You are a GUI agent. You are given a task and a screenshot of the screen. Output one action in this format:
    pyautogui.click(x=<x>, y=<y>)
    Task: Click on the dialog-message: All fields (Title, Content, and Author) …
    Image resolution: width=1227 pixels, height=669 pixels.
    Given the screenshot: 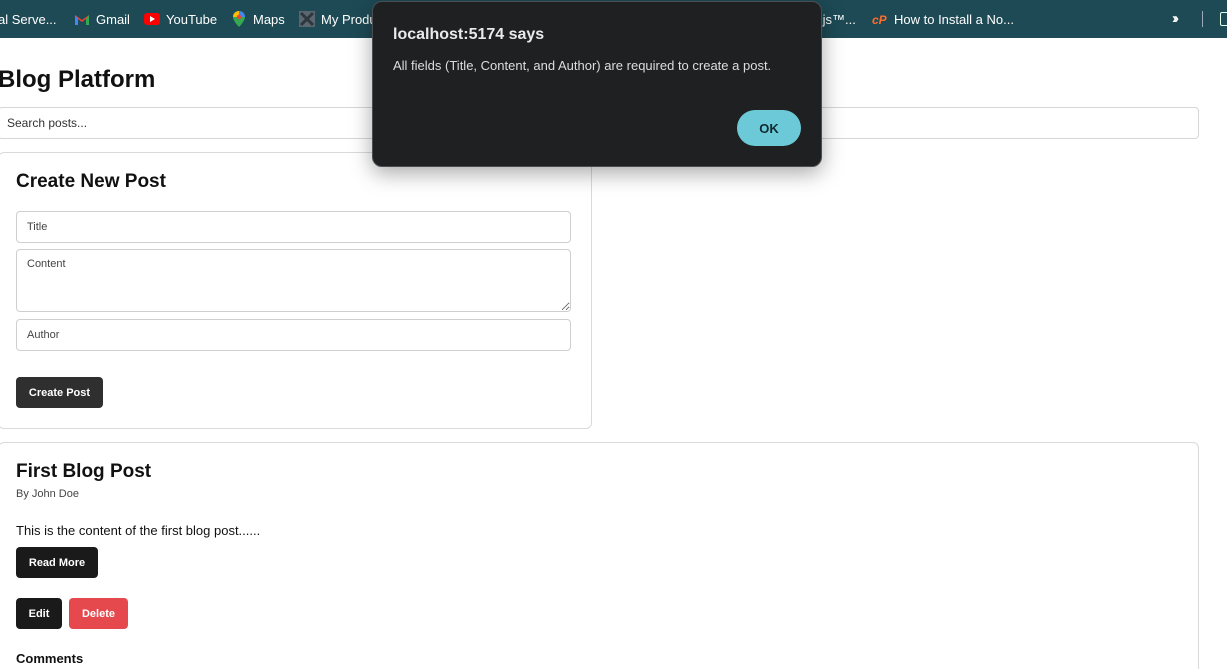 What is the action you would take?
    pyautogui.click(x=582, y=65)
    